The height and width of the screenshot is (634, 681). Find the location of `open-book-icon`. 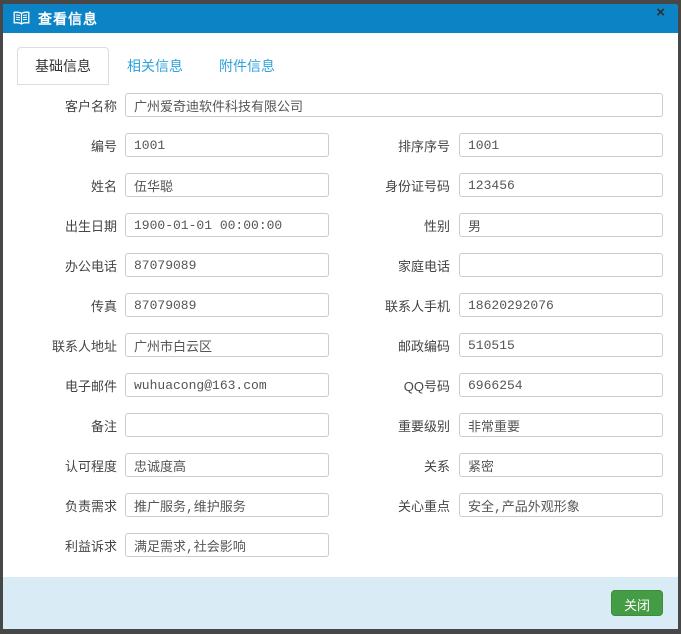

open-book-icon is located at coordinates (21, 18).